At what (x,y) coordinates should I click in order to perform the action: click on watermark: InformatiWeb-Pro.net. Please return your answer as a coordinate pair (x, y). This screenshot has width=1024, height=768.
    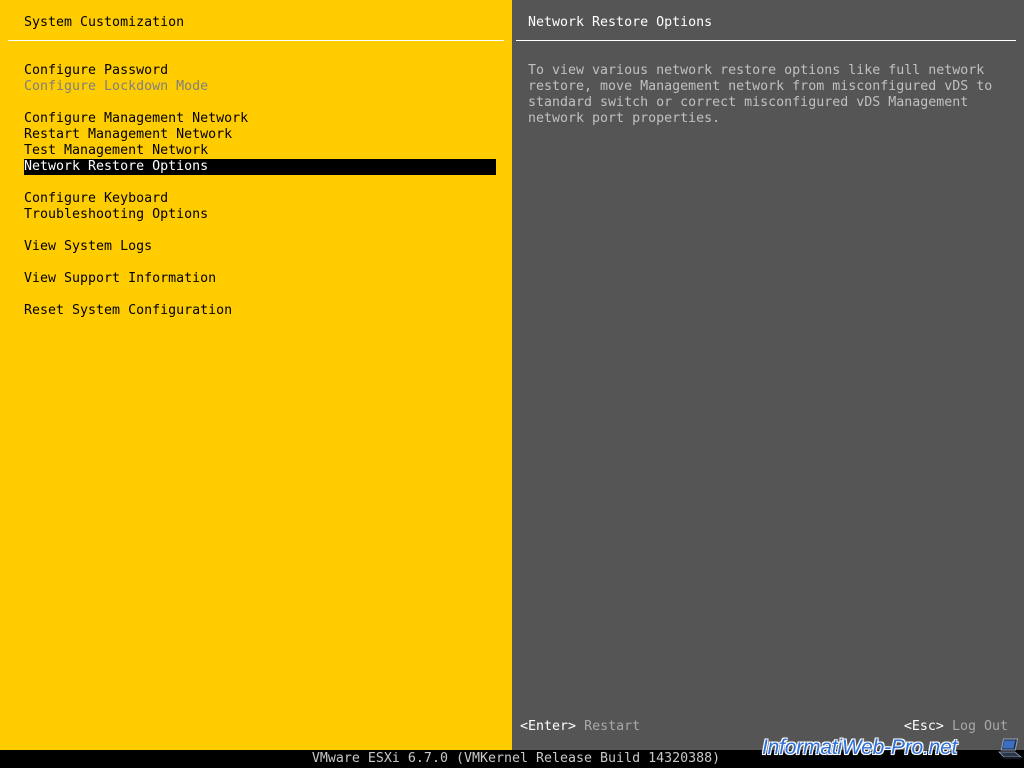
    Looking at the image, I should click on (892, 749).